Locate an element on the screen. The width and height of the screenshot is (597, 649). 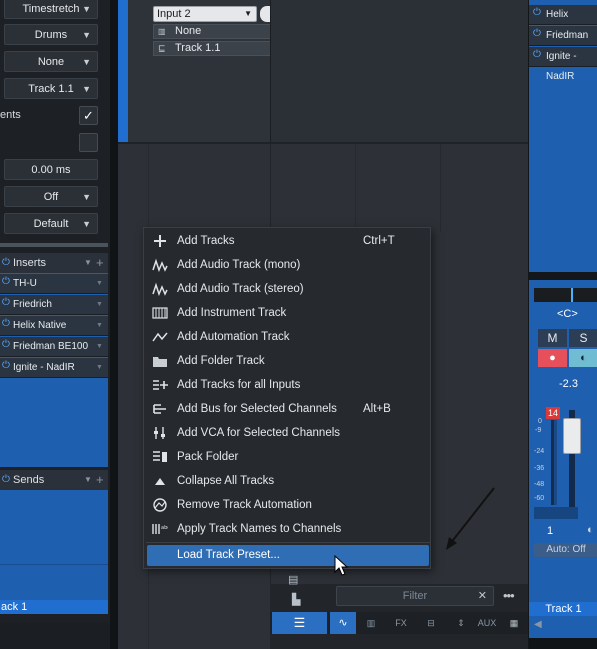
list-icon: ▥ is located at coordinates (162, 31).